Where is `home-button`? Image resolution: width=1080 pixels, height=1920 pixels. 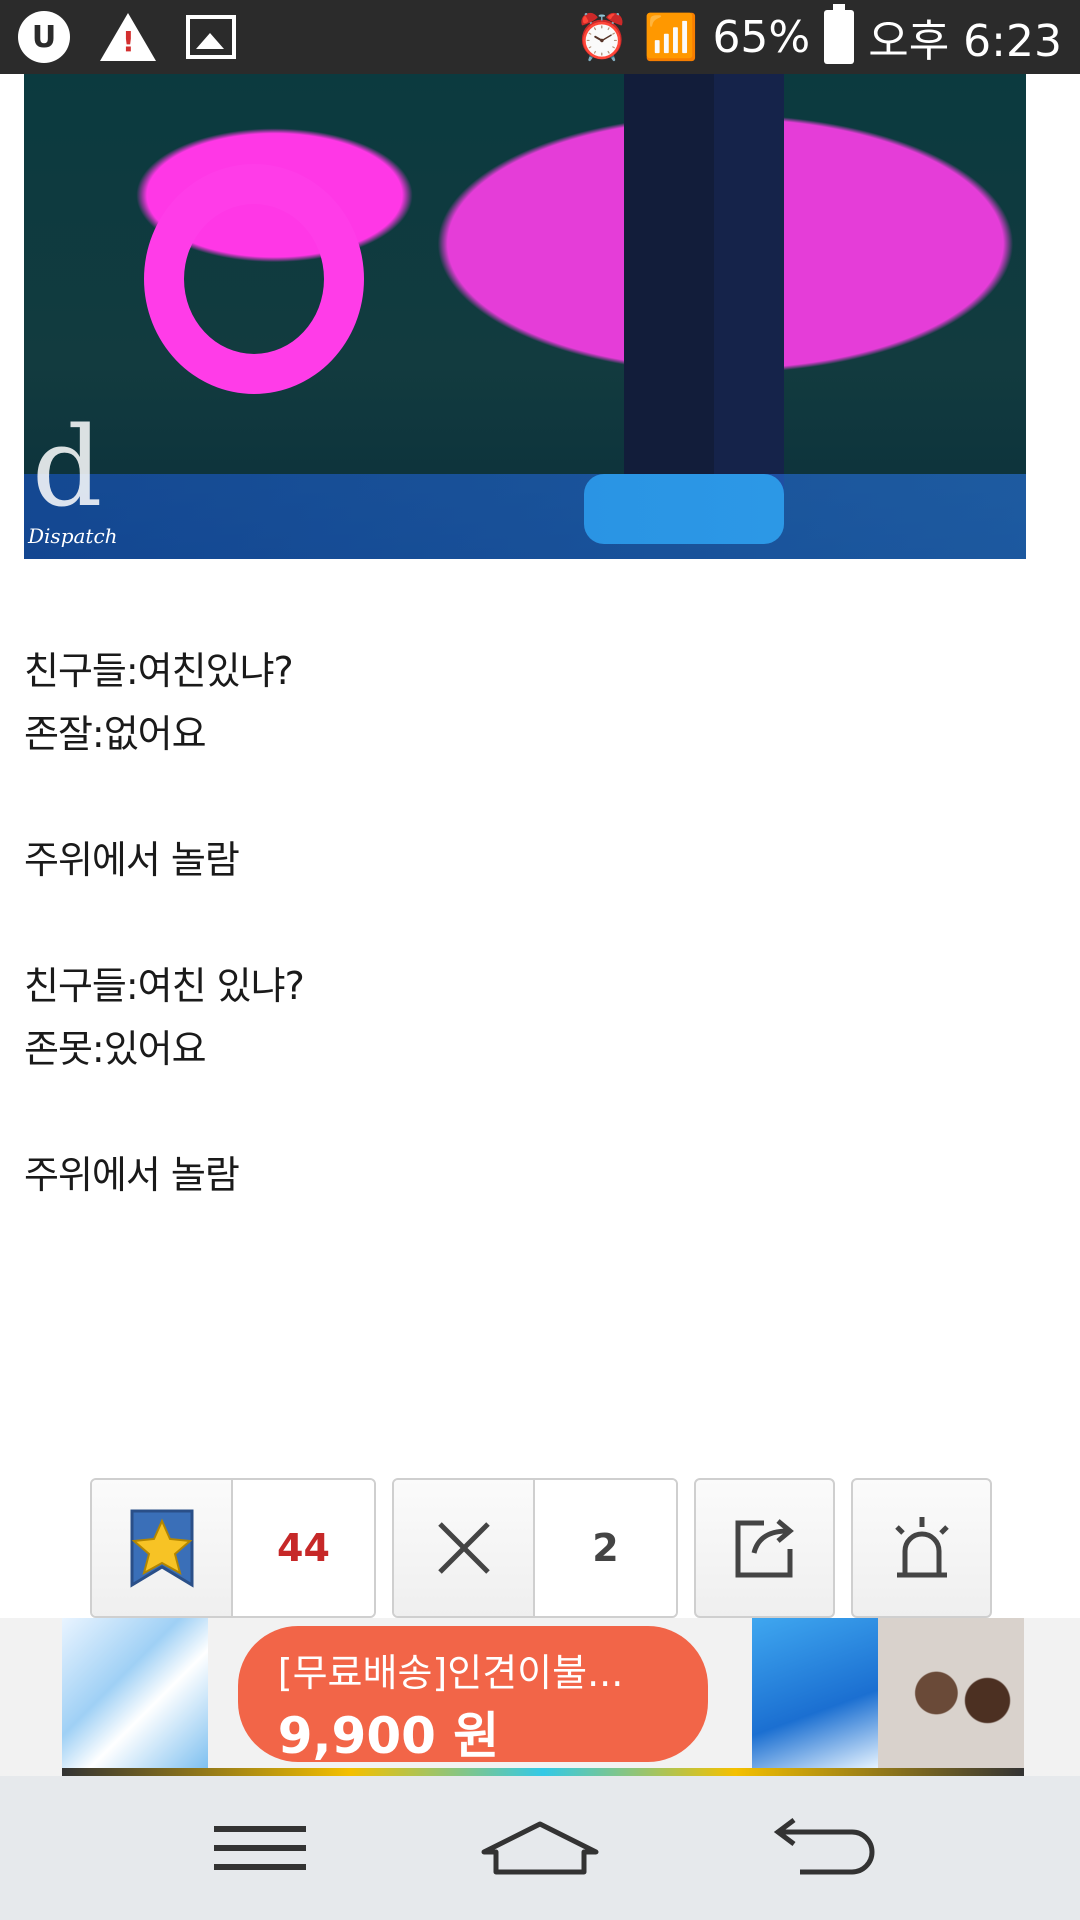 home-button is located at coordinates (540, 1848).